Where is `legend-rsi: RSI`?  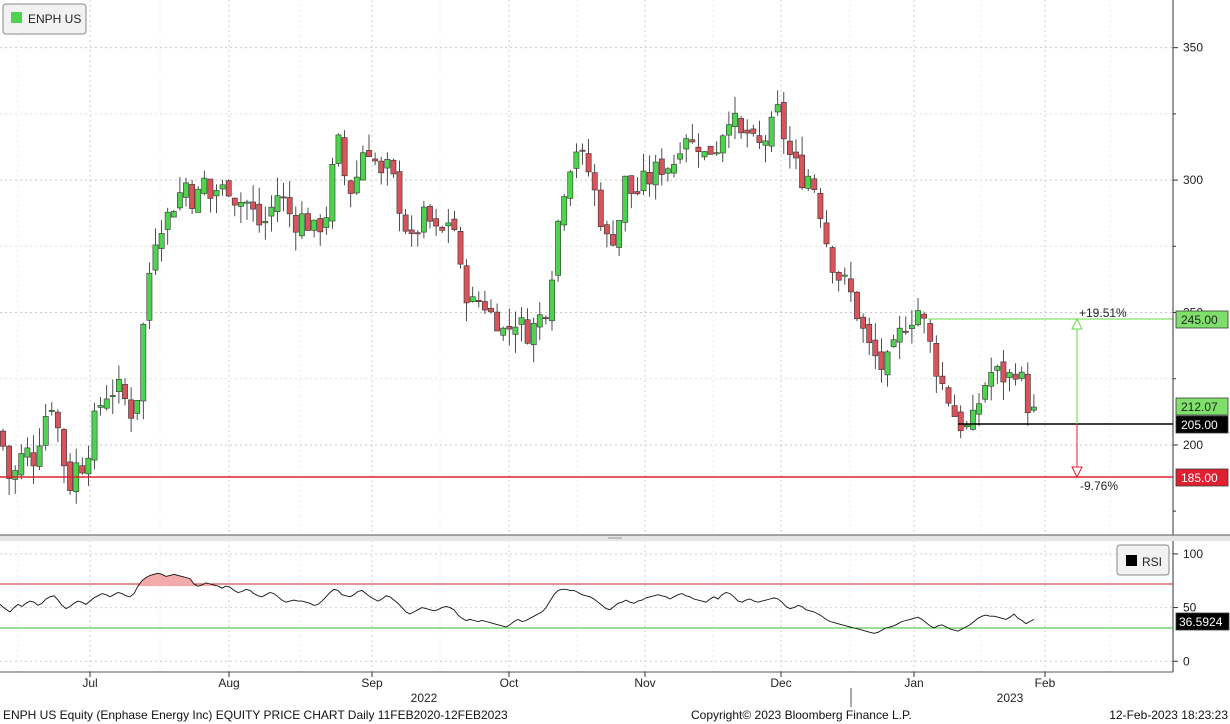
legend-rsi: RSI is located at coordinates (1143, 560).